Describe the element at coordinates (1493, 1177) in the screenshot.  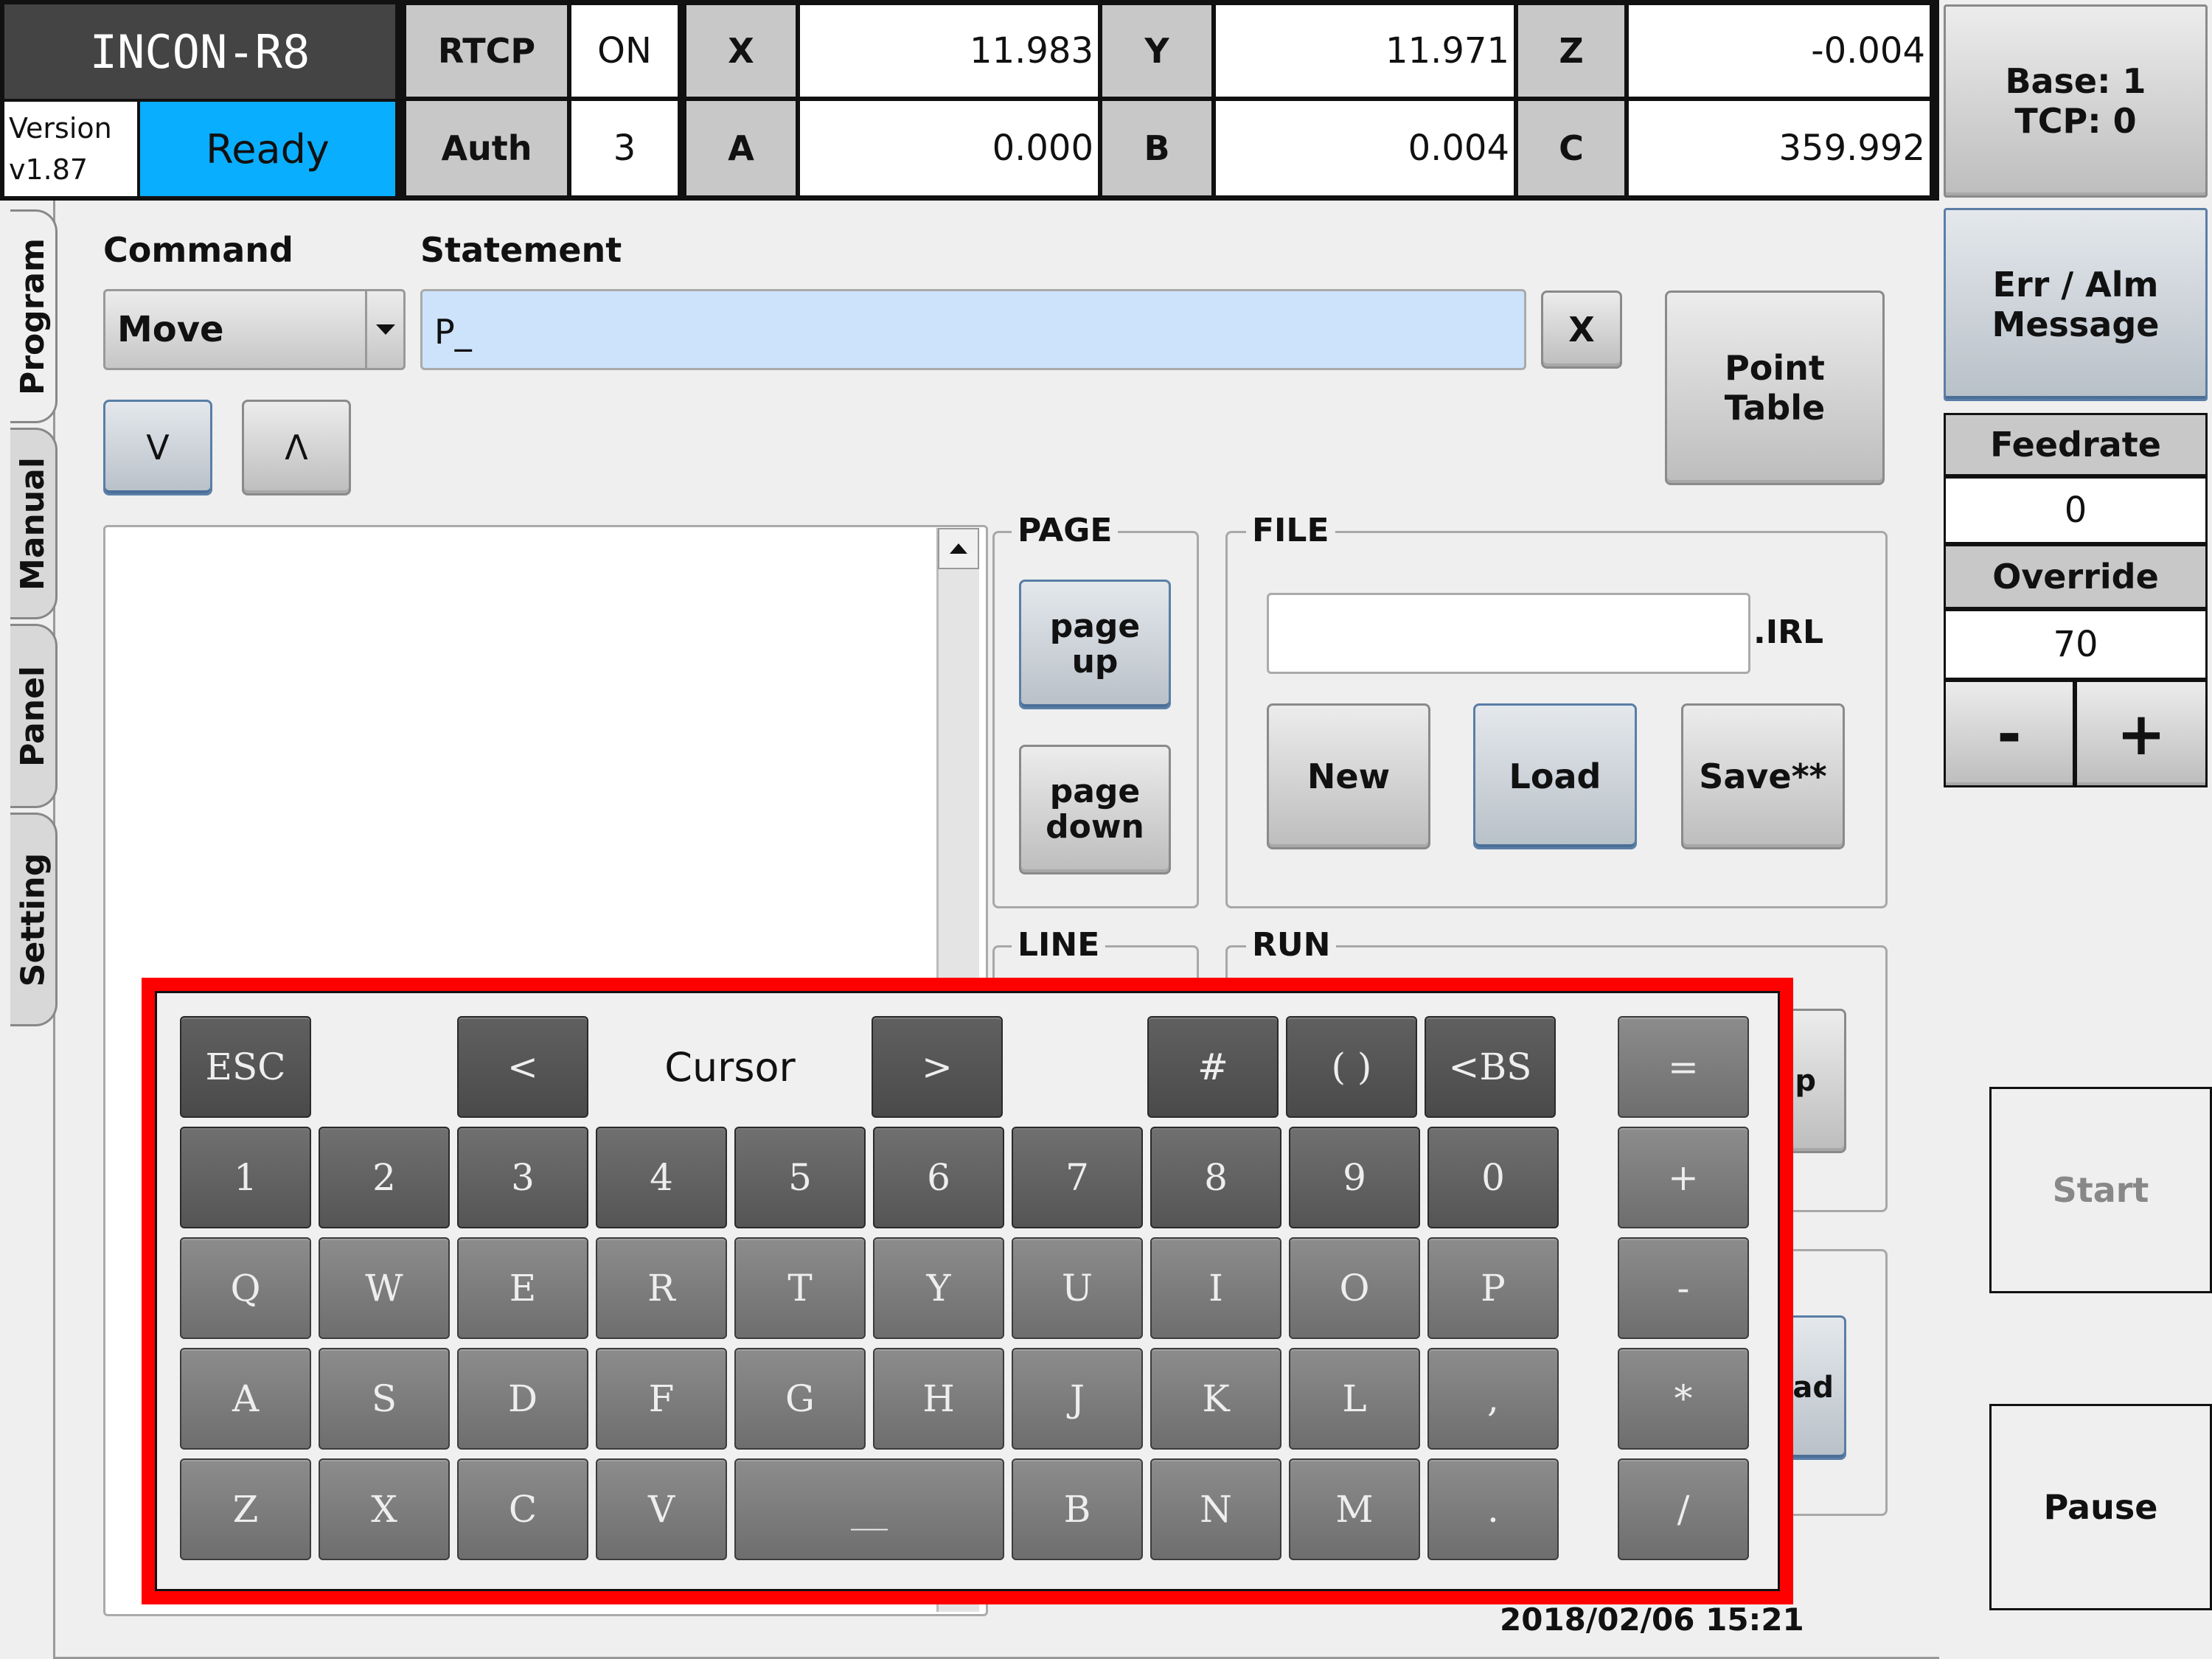
I see `key-num-0: 0` at that location.